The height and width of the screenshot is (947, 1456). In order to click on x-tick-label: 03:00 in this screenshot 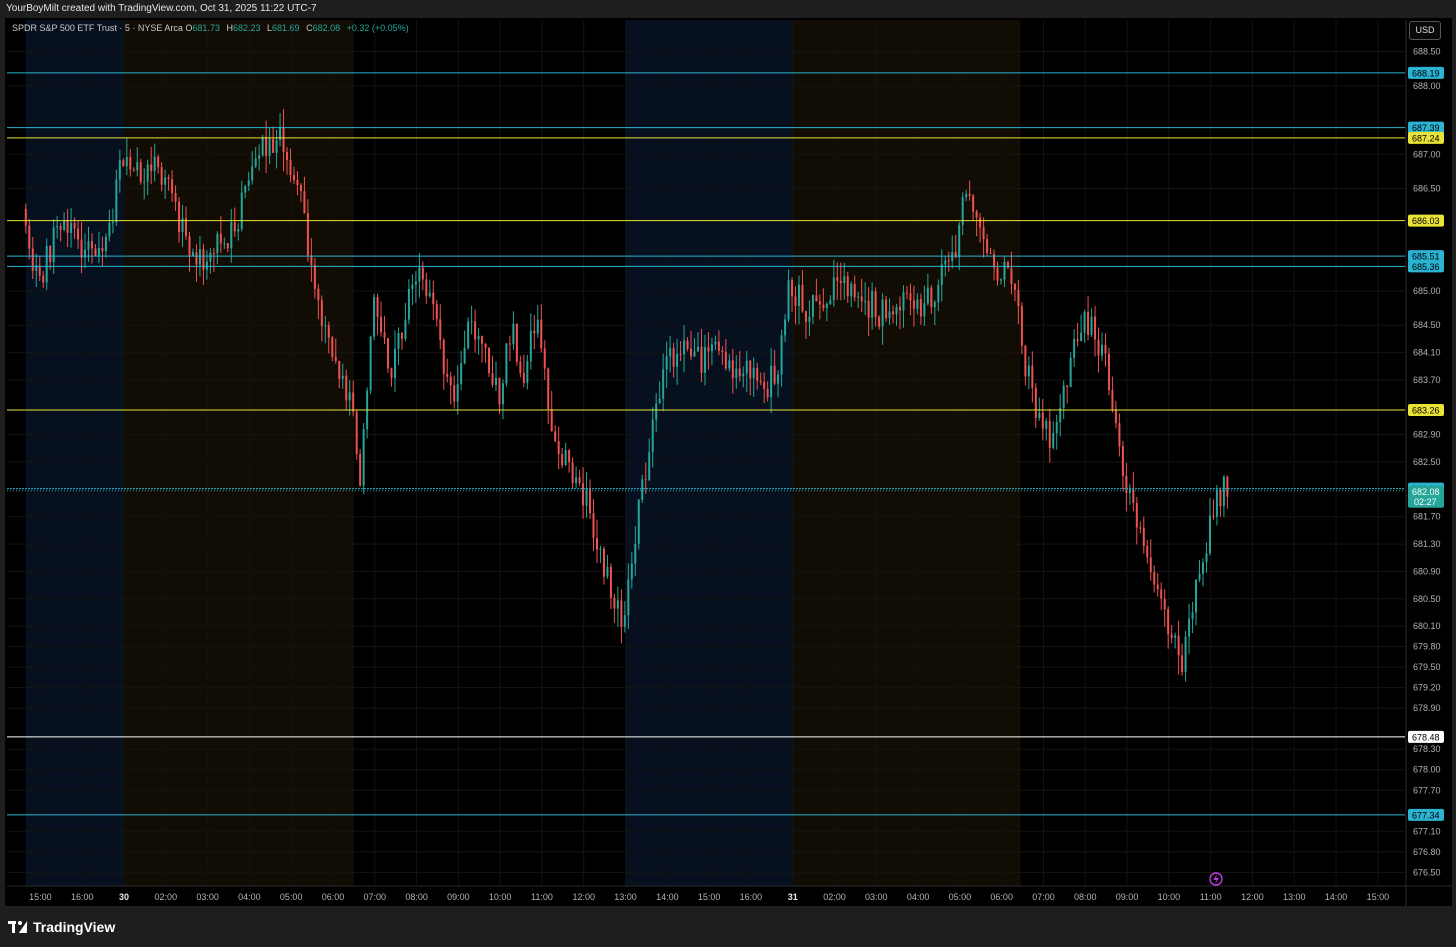, I will do `click(207, 897)`.